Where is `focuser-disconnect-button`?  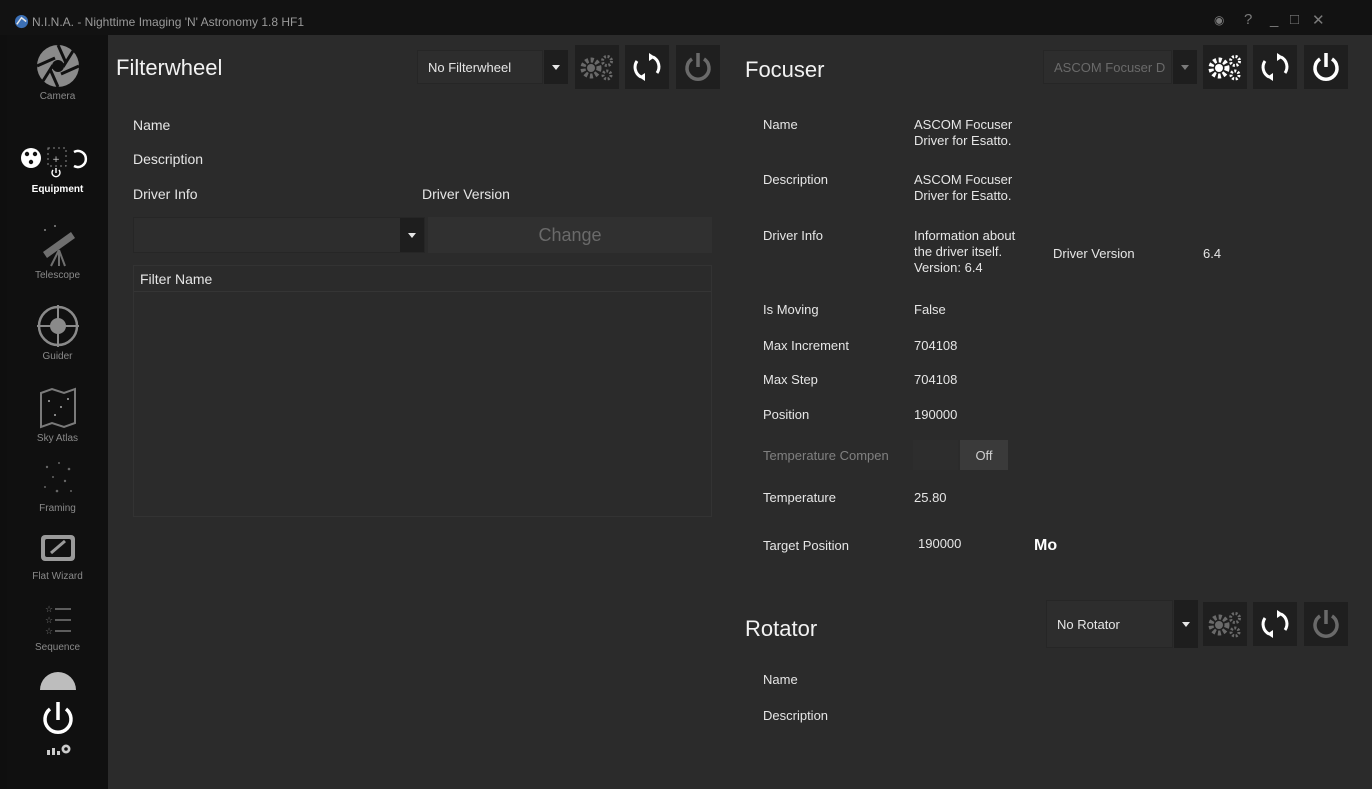
focuser-disconnect-button is located at coordinates (1326, 67).